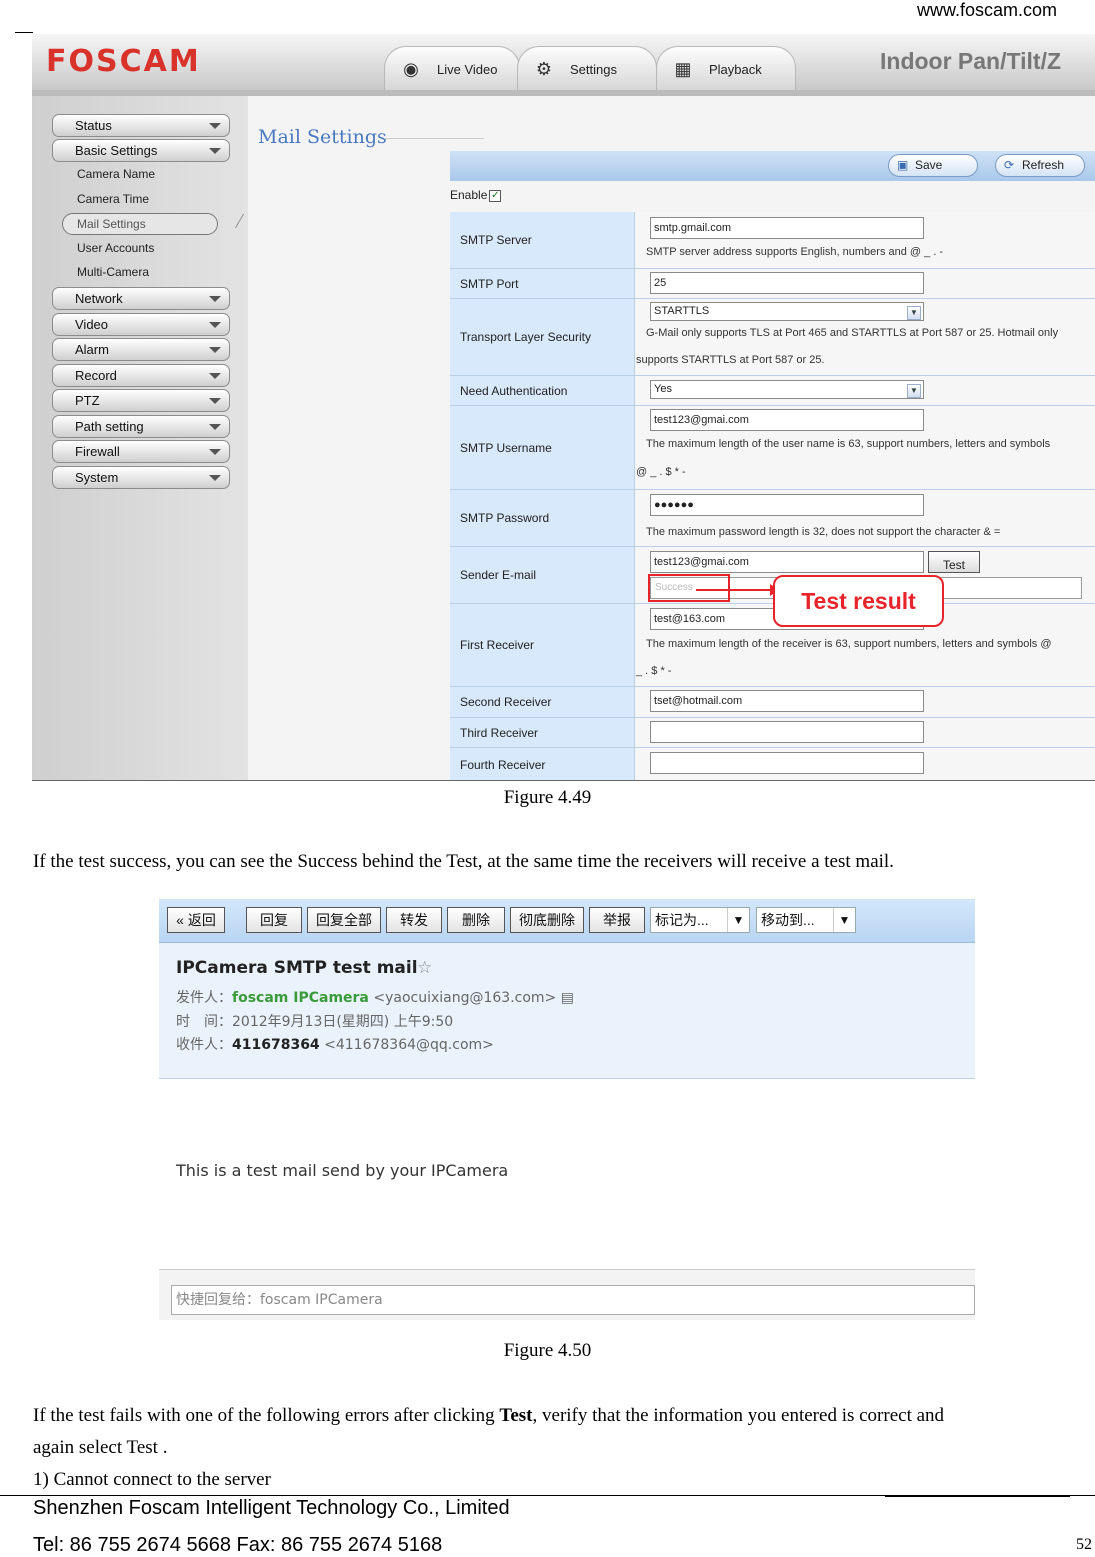 Image resolution: width=1095 pixels, height=1557 pixels. What do you see at coordinates (542, 732) in the screenshot?
I see `field-label: Third Receiver` at bounding box center [542, 732].